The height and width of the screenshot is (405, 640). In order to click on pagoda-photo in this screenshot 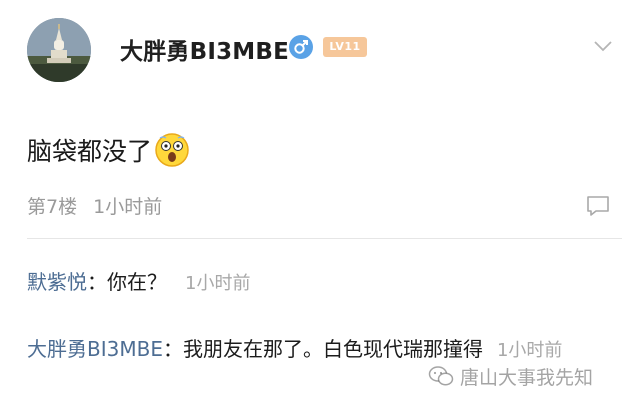, I will do `click(59, 50)`.